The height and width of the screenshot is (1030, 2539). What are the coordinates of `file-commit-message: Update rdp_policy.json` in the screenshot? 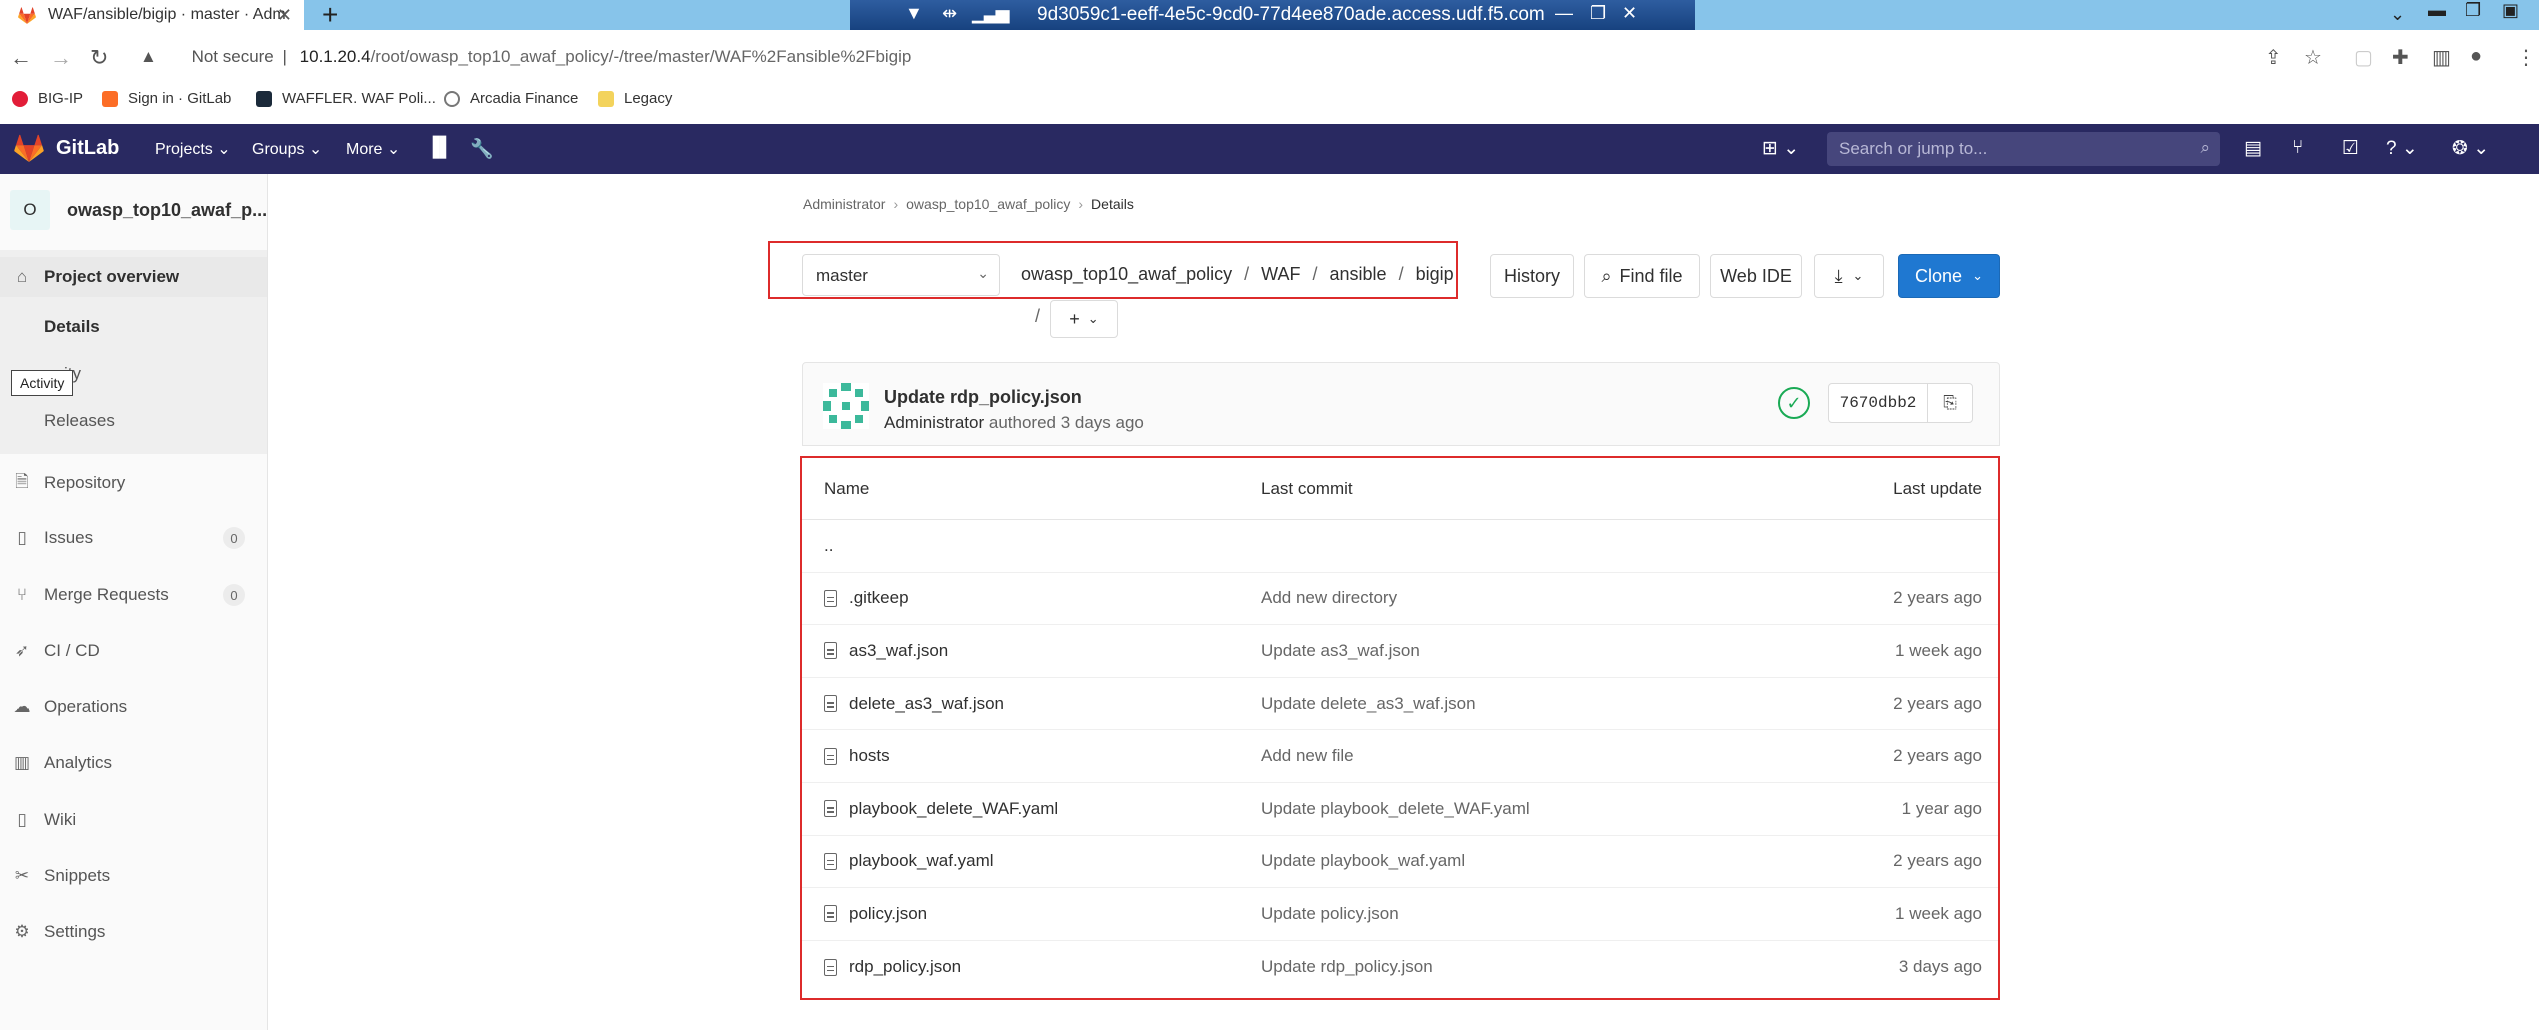 It's located at (1347, 967).